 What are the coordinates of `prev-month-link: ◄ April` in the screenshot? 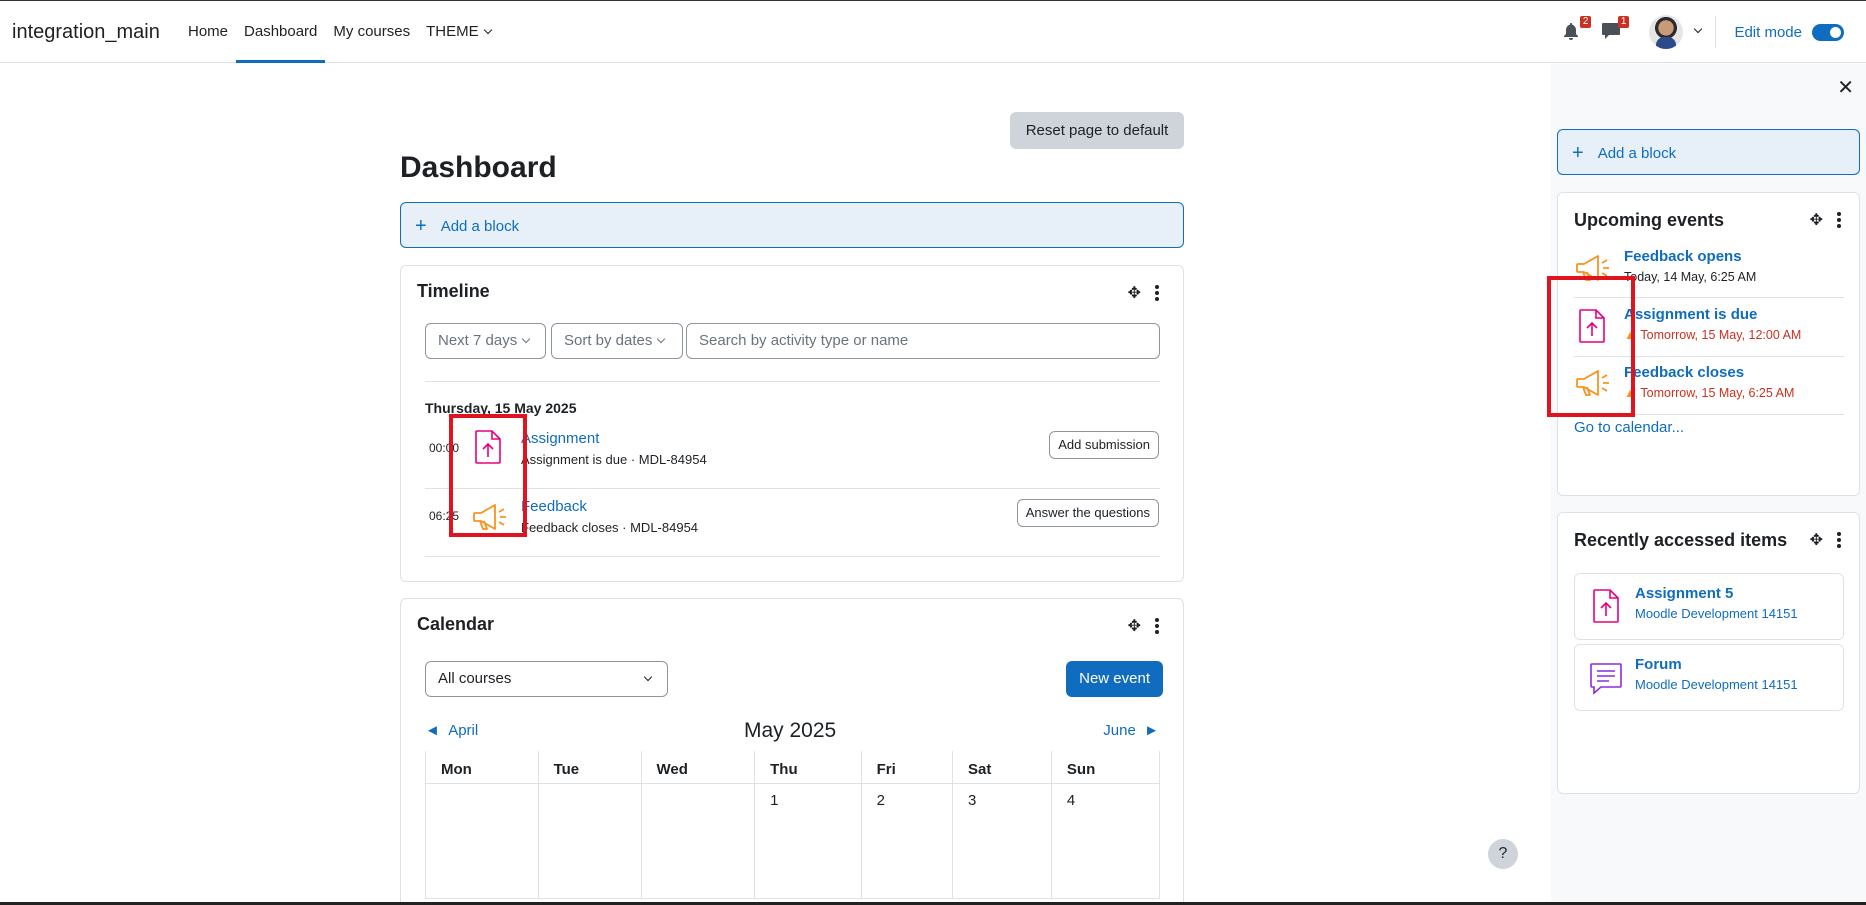 It's located at (451, 730).